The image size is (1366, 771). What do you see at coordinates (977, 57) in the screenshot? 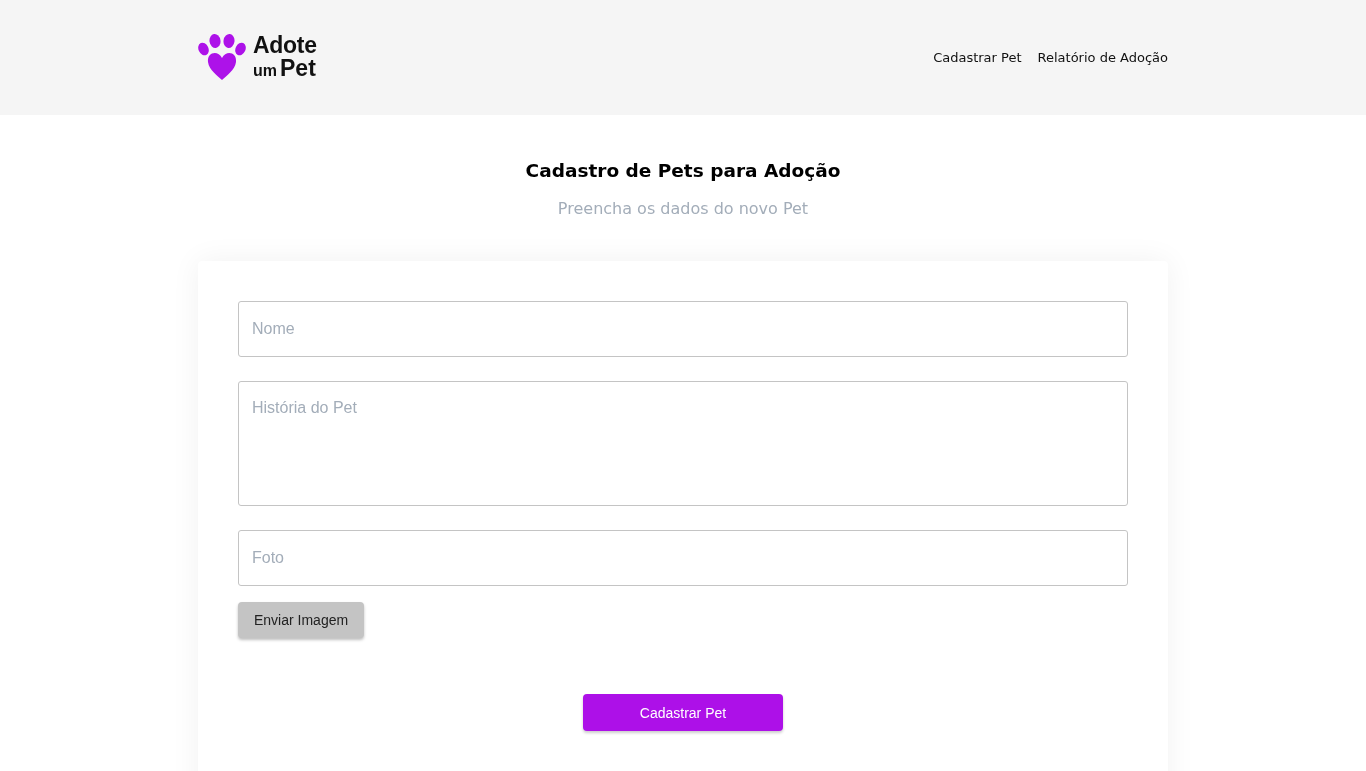
I see `nav-link: Cadastrar Pet` at bounding box center [977, 57].